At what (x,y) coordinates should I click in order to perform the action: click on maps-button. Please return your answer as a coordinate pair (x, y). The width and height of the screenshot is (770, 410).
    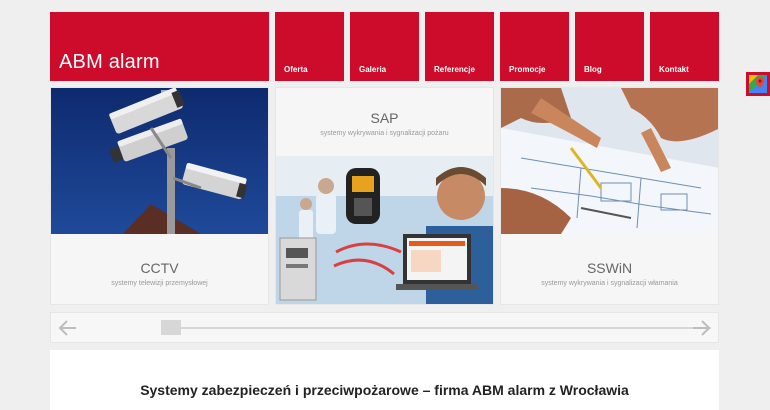
    Looking at the image, I should click on (758, 84).